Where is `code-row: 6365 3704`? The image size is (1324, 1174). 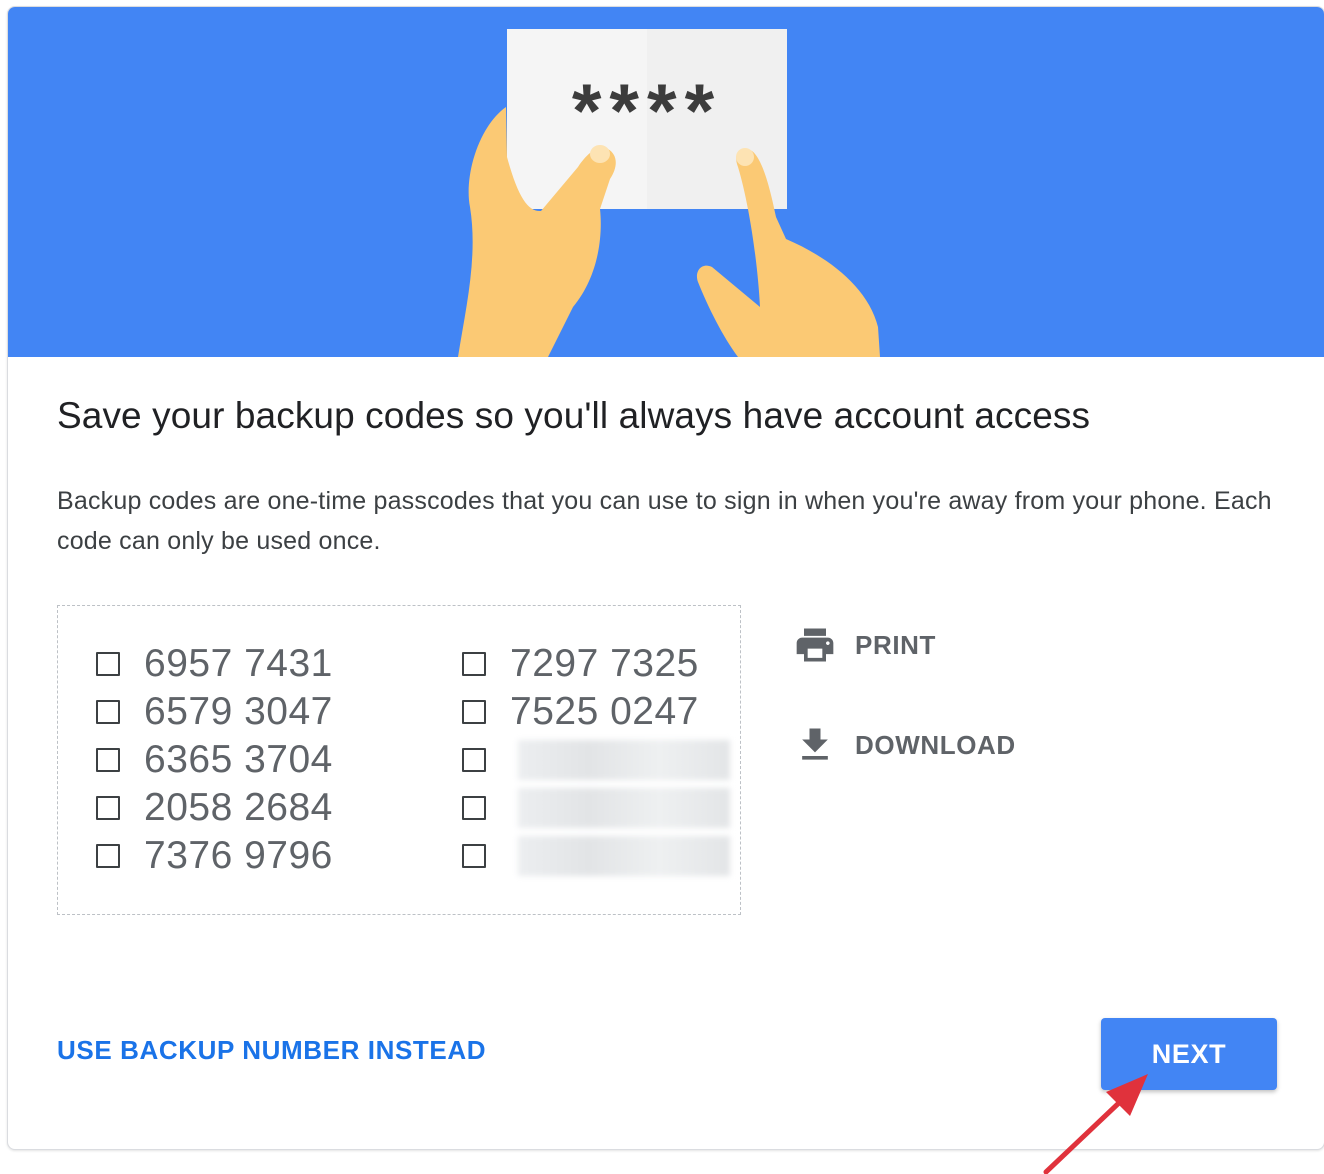 code-row: 6365 3704 is located at coordinates (214, 760).